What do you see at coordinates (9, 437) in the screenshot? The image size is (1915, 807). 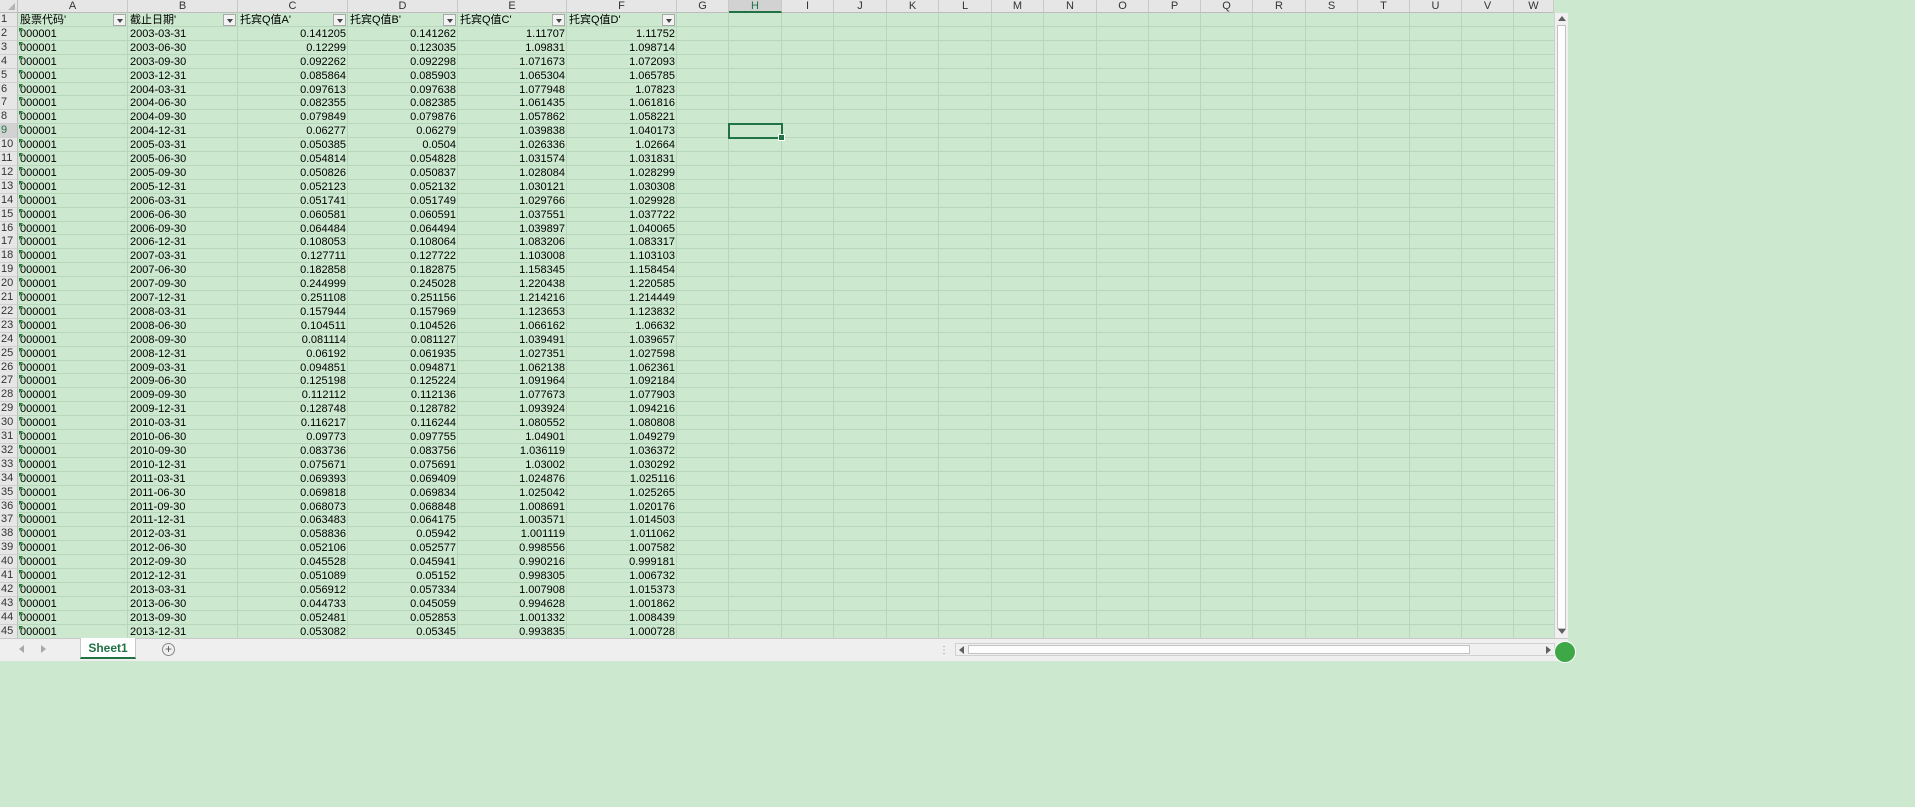 I see `row-header: 31` at bounding box center [9, 437].